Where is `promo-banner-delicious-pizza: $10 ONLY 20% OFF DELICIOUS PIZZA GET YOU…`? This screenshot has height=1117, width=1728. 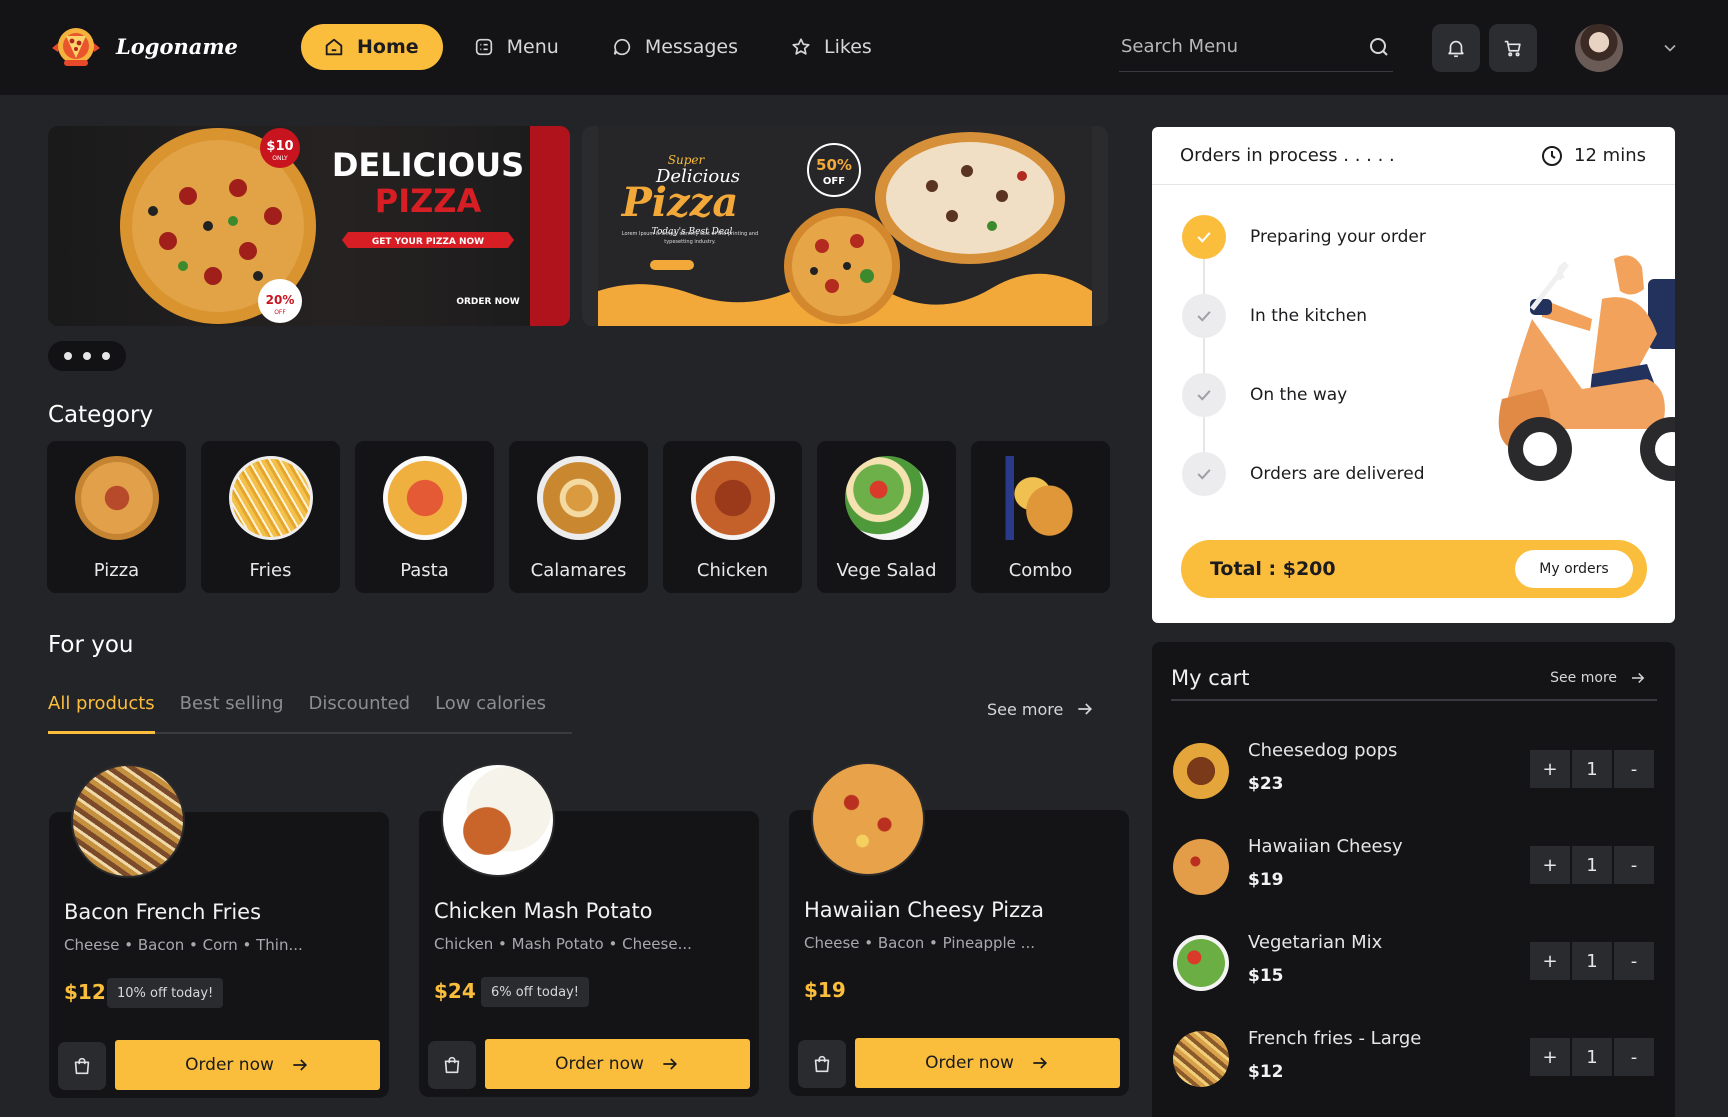
promo-banner-delicious-pizza: $10 ONLY 20% OFF DELICIOUS PIZZA GET YOU… is located at coordinates (309, 226).